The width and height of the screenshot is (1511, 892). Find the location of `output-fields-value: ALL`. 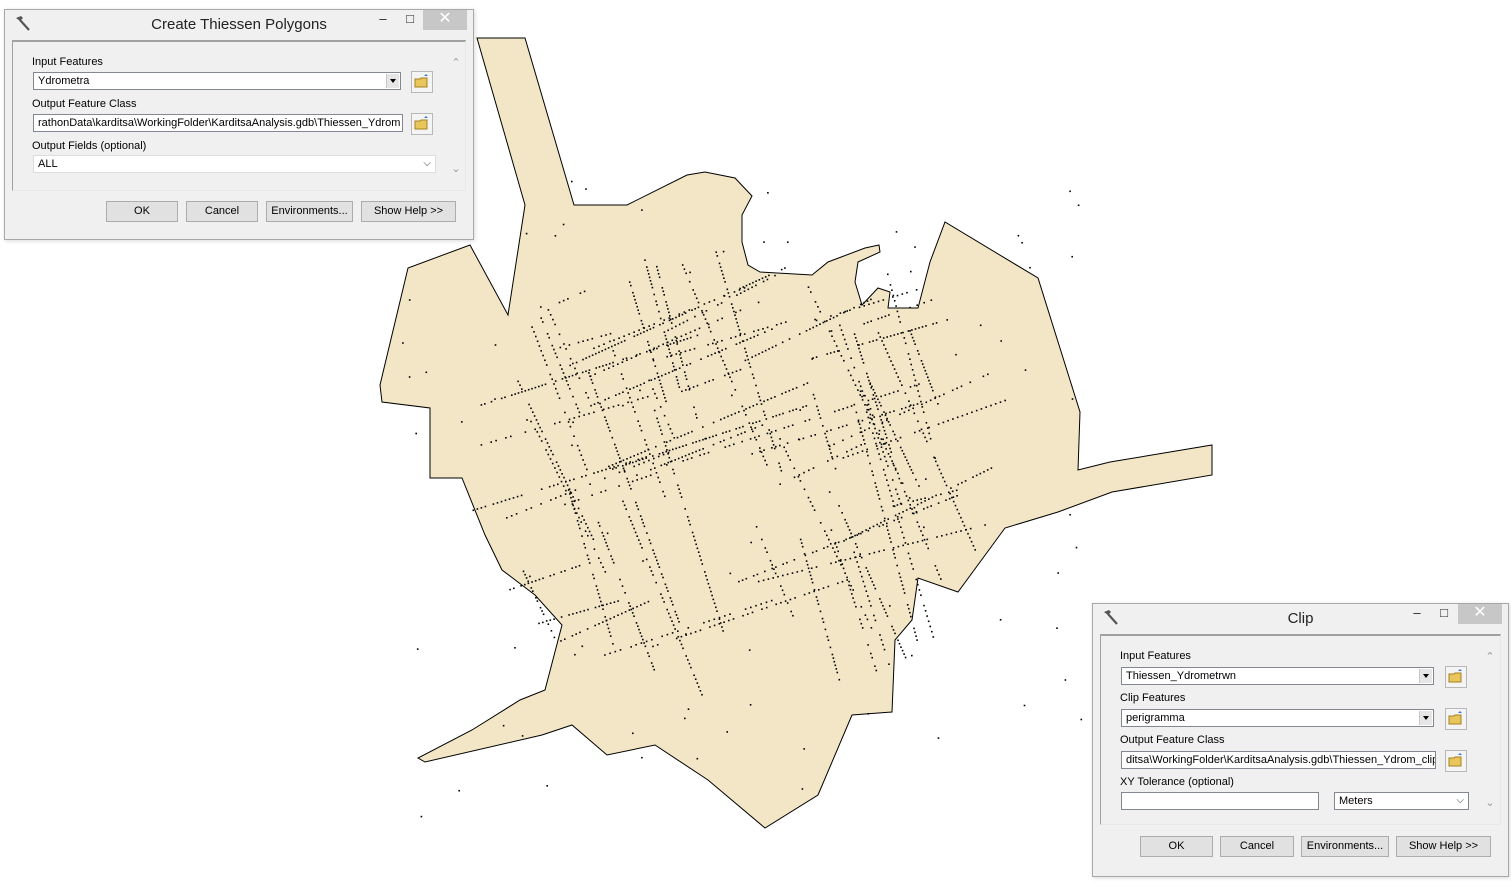

output-fields-value: ALL is located at coordinates (48, 164).